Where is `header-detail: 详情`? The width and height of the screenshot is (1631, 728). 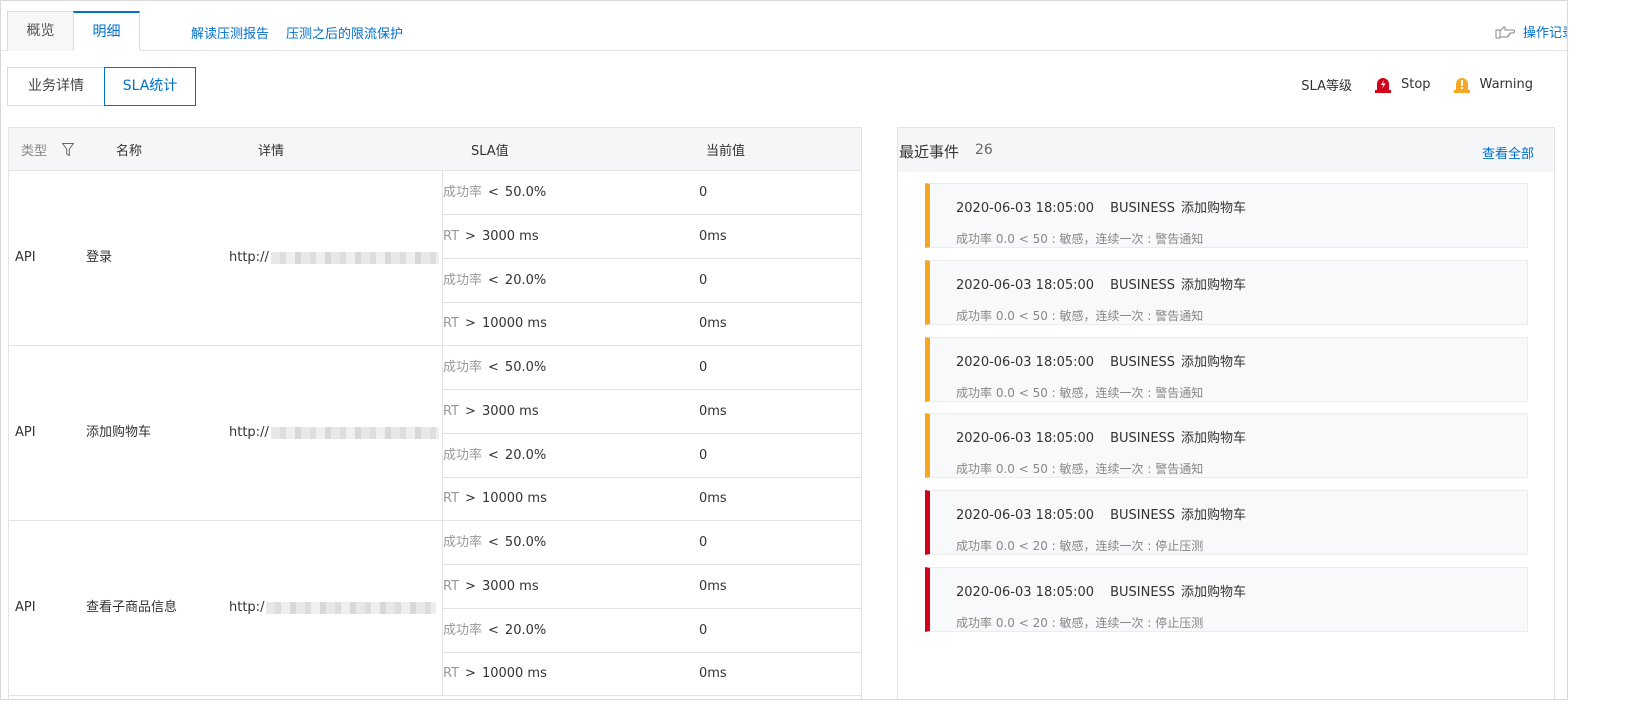
header-detail: 详情 is located at coordinates (271, 151).